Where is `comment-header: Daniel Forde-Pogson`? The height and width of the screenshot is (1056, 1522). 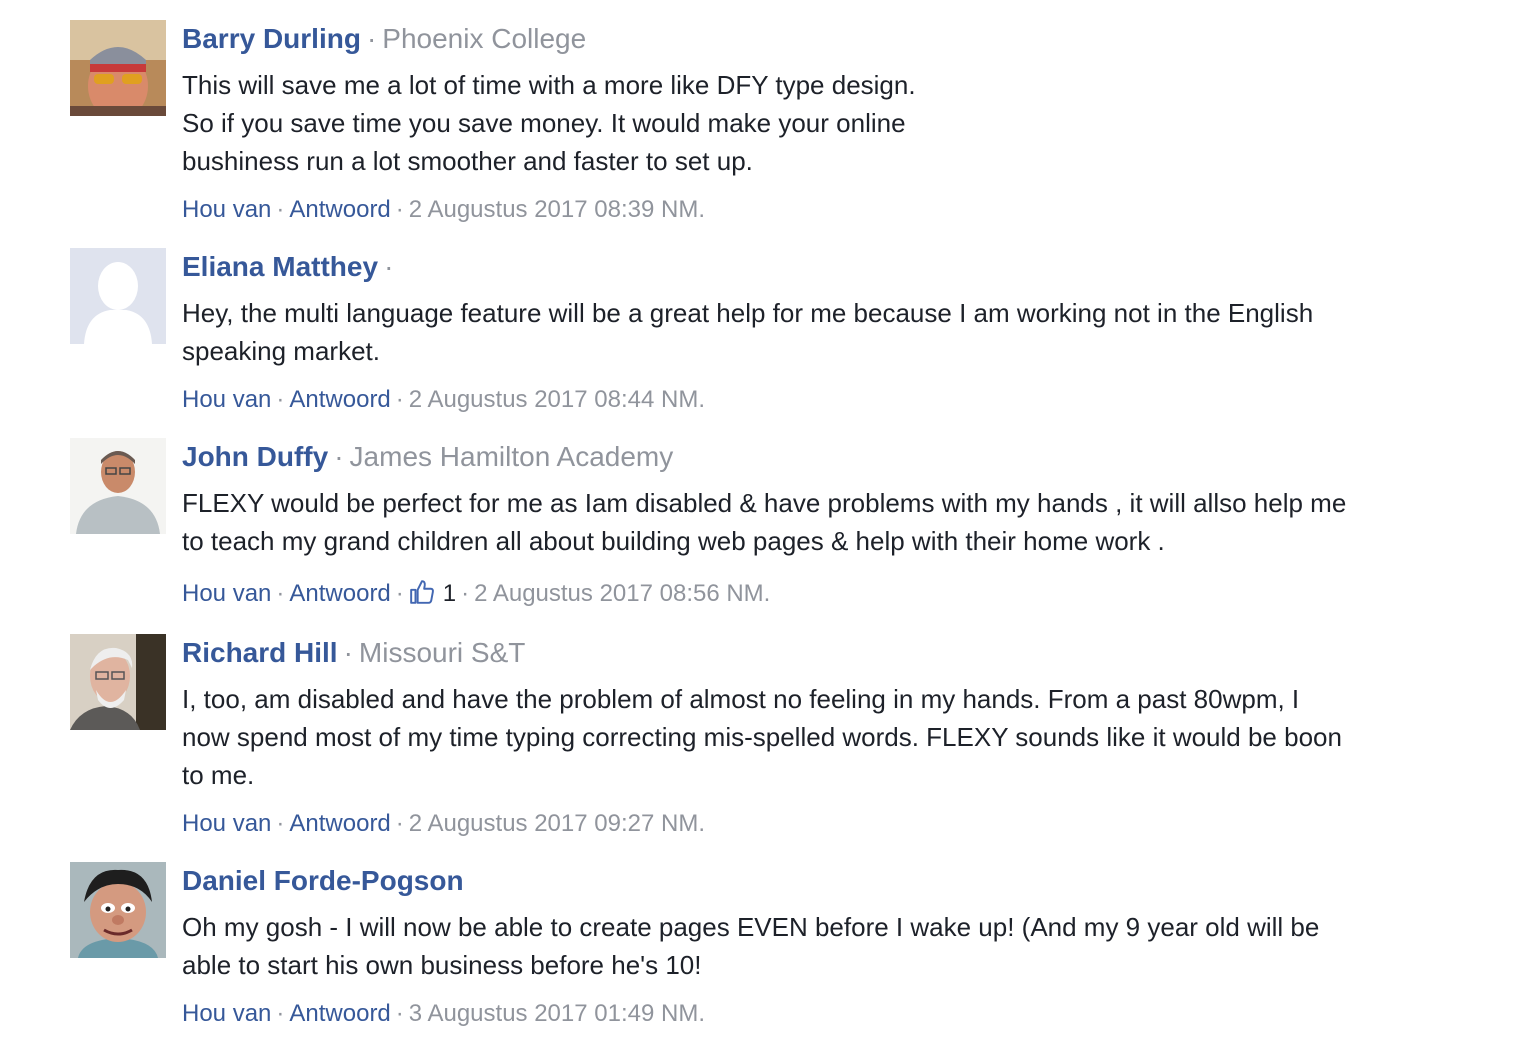
comment-header: Daniel Forde-Pogson is located at coordinates (832, 881).